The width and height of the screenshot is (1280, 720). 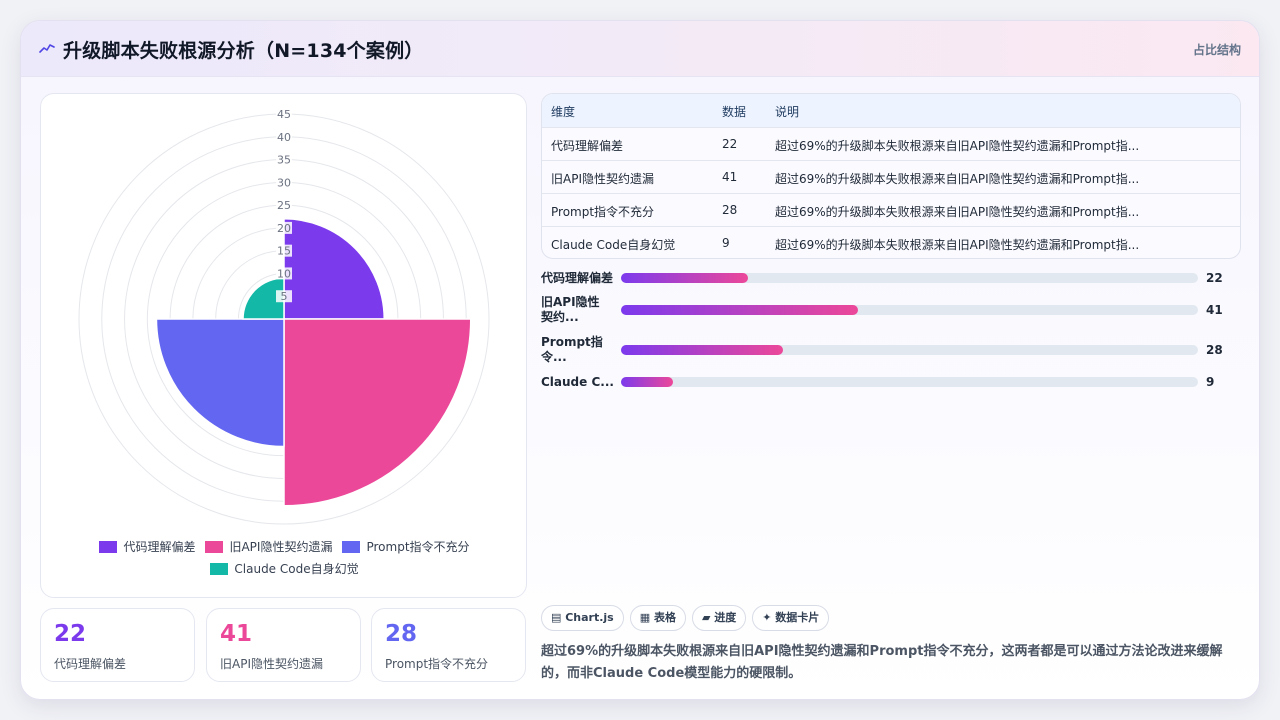 I want to click on legend-label: Prompt指令不充分, so click(x=418, y=547).